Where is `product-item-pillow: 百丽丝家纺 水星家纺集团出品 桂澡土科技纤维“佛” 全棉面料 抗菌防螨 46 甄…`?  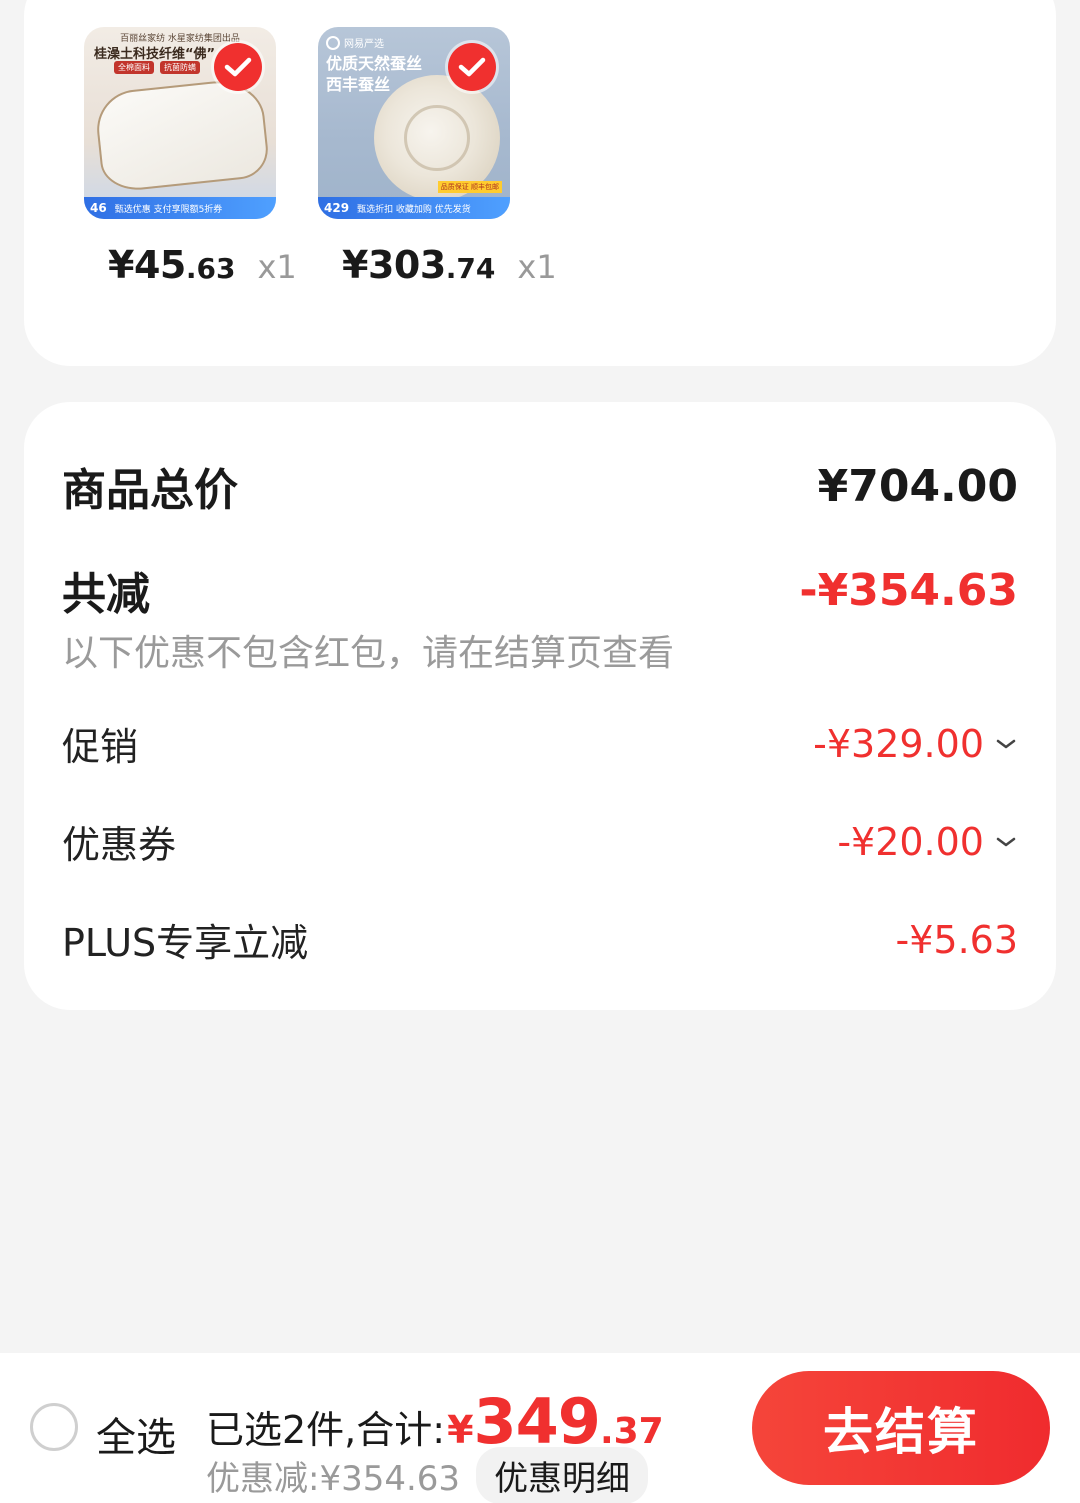
product-item-pillow: 百丽丝家纺 水星家纺集团出品 桂澡土科技纤维“佛” 全棉面料 抗菌防螨 46 甄… is located at coordinates (190, 157).